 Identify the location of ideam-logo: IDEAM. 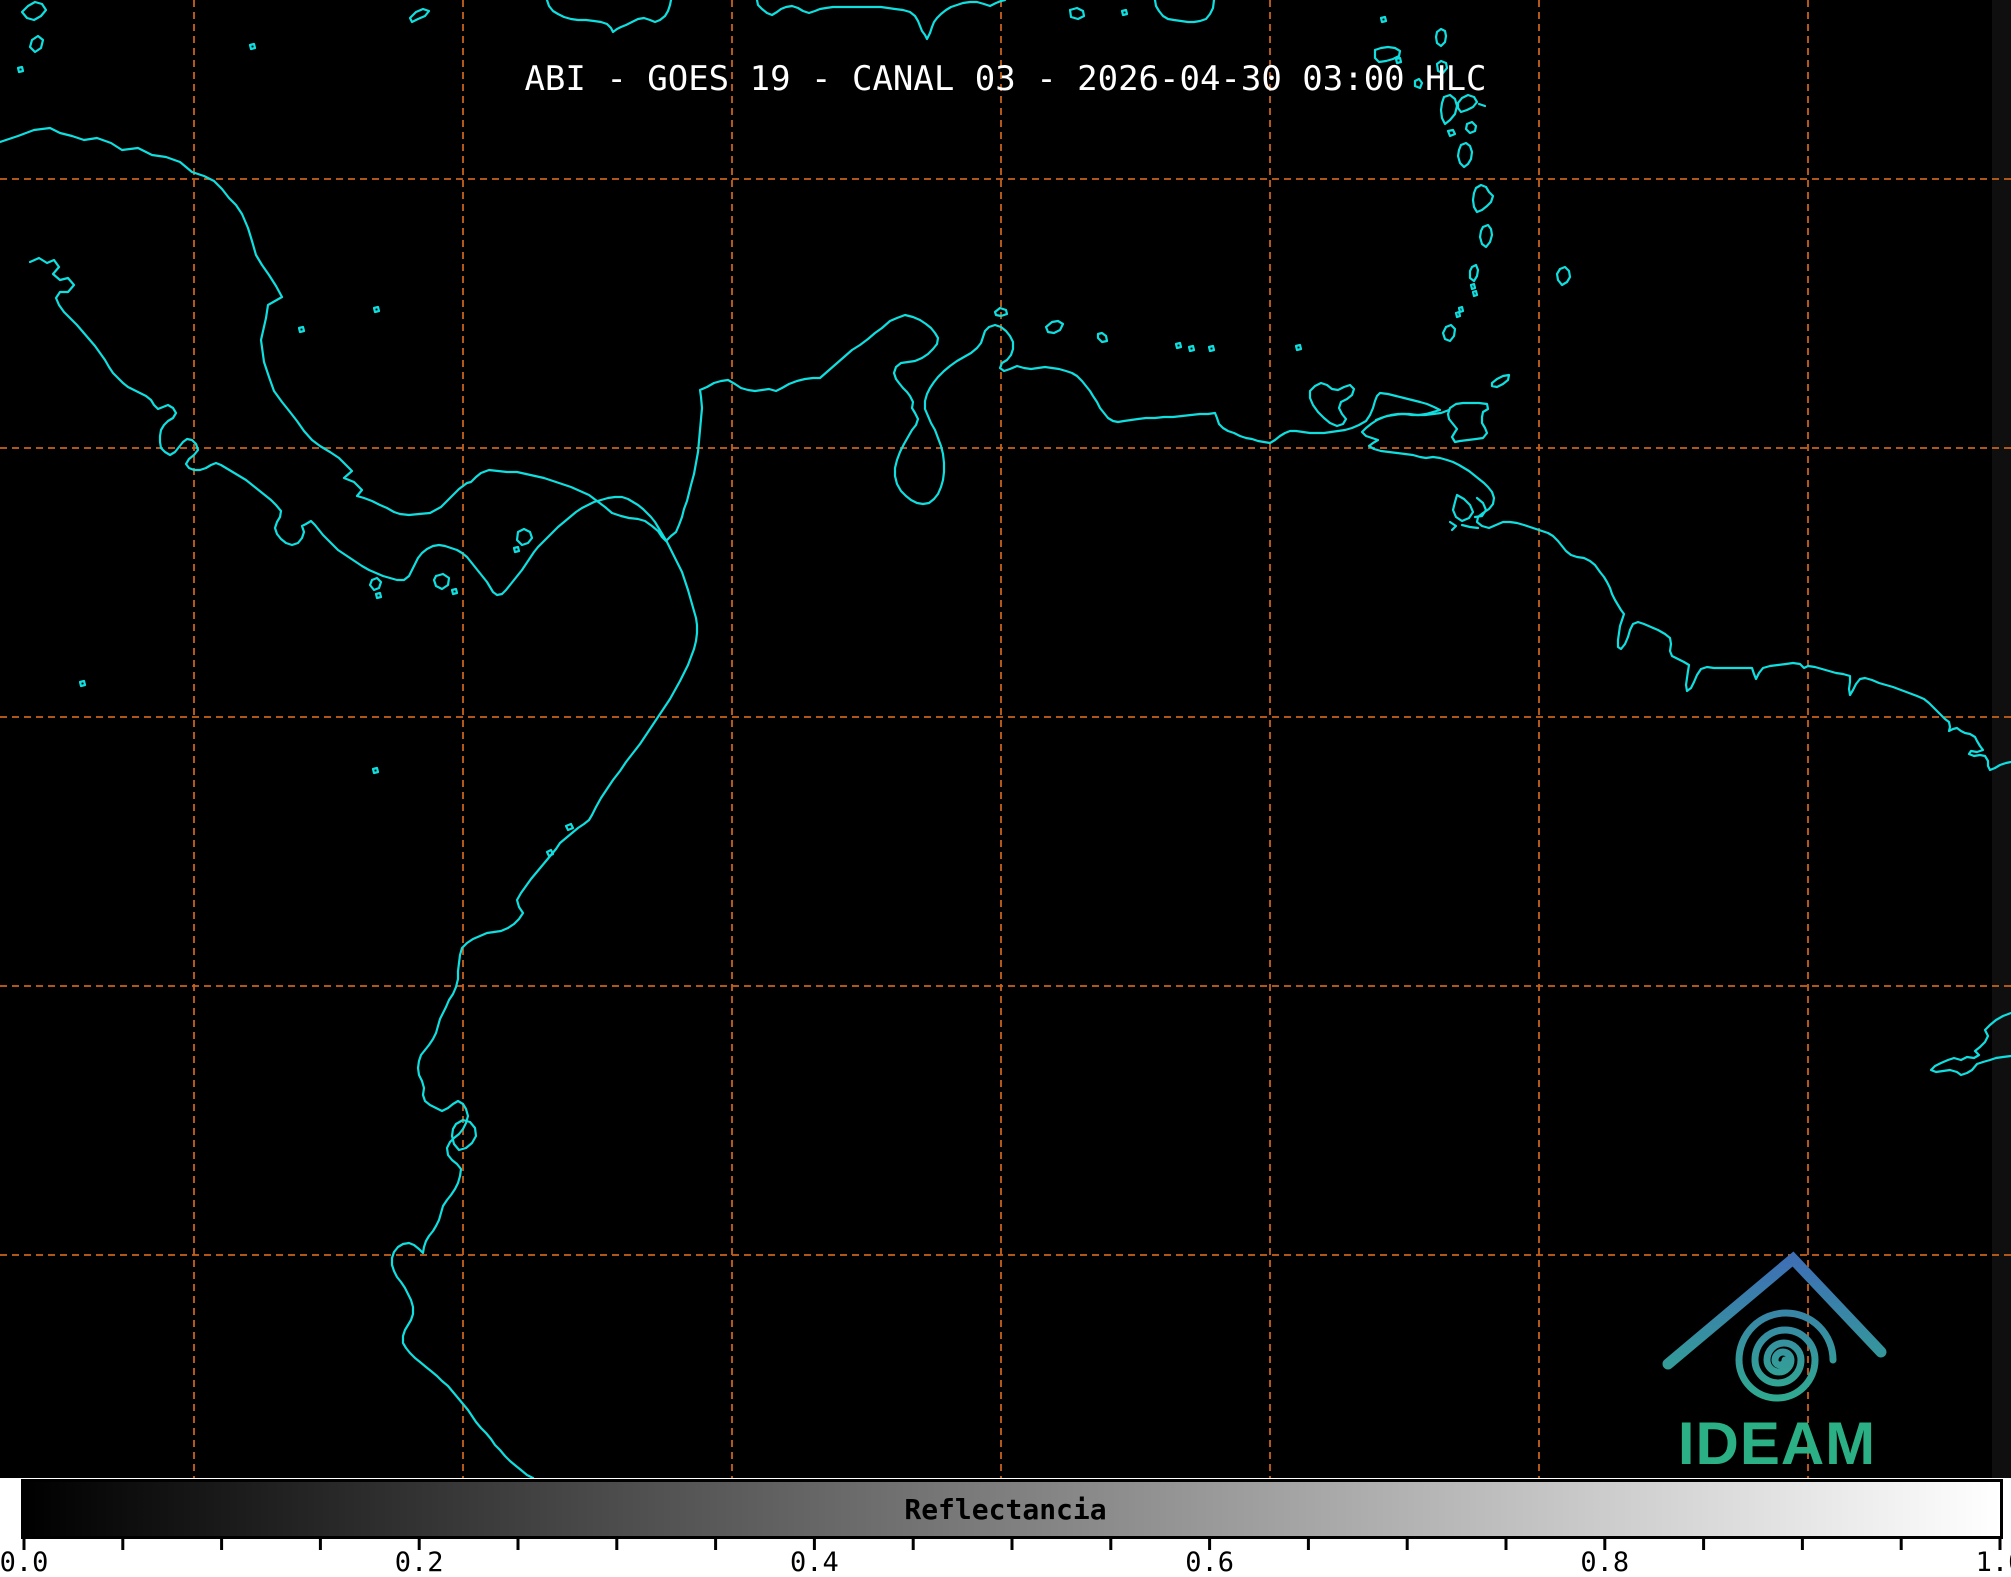
(1774, 1364).